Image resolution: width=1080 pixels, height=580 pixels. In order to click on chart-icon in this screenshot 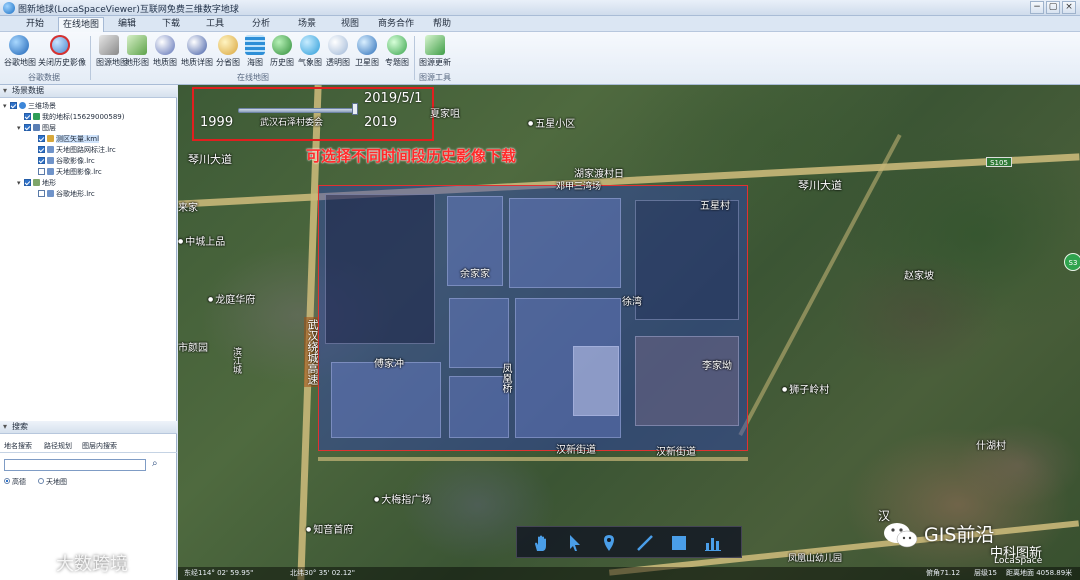, I will do `click(713, 543)`.